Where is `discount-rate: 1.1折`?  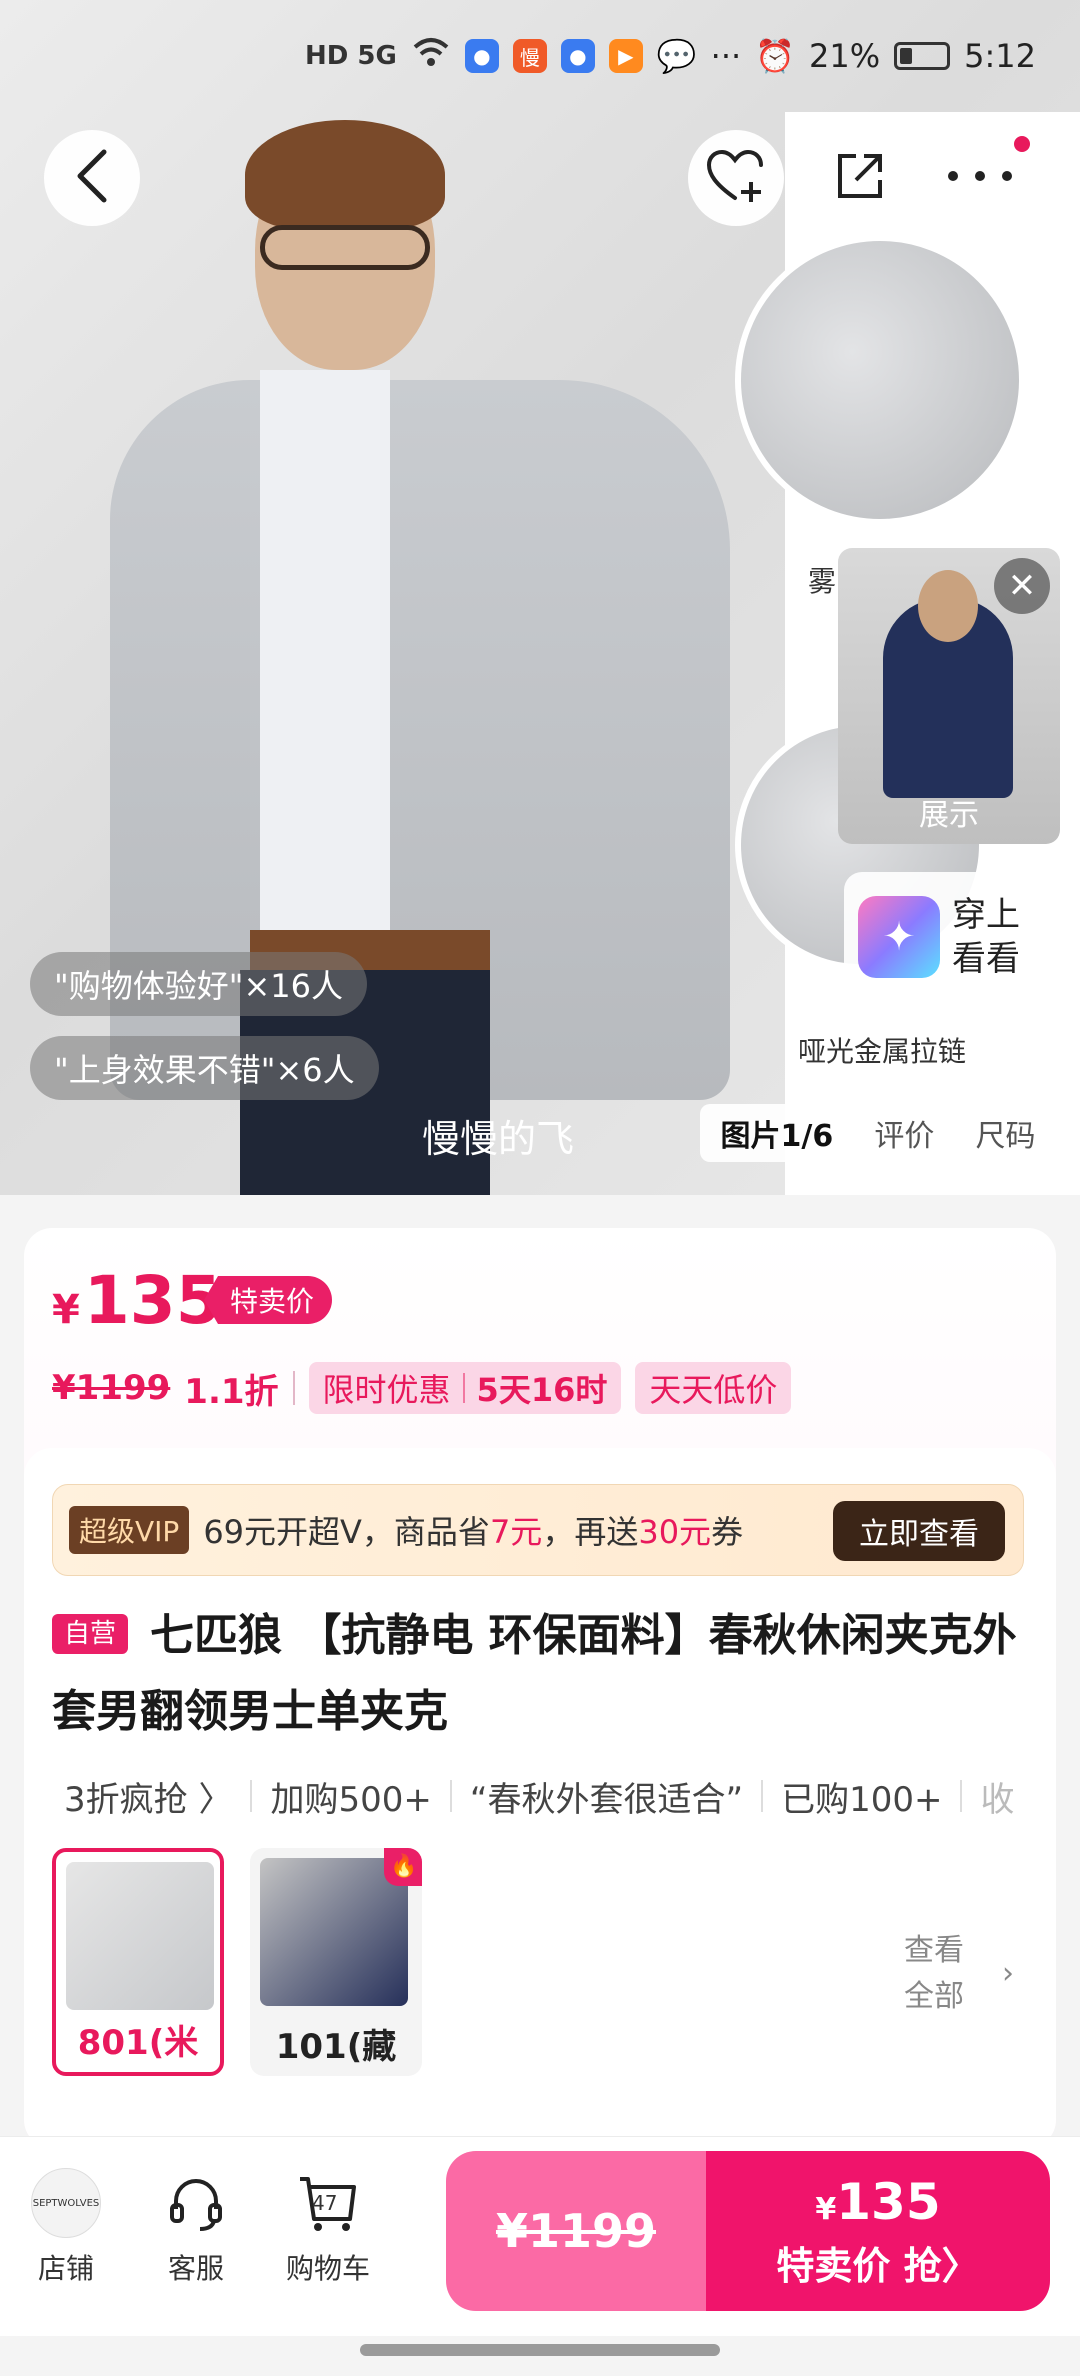 discount-rate: 1.1折 is located at coordinates (231, 1391).